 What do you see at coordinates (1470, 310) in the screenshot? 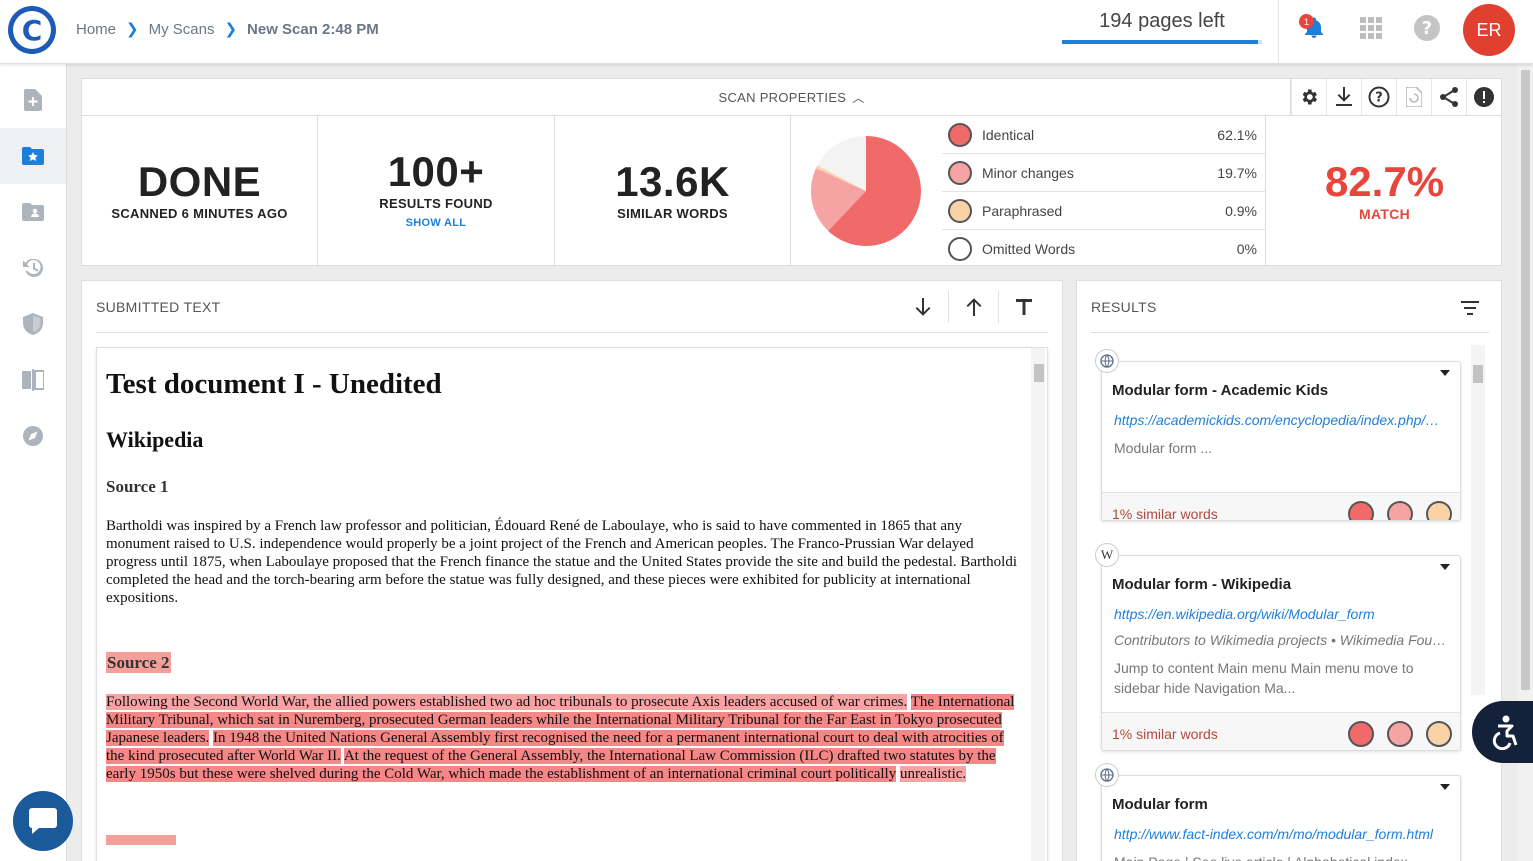
I see `filter-icon` at bounding box center [1470, 310].